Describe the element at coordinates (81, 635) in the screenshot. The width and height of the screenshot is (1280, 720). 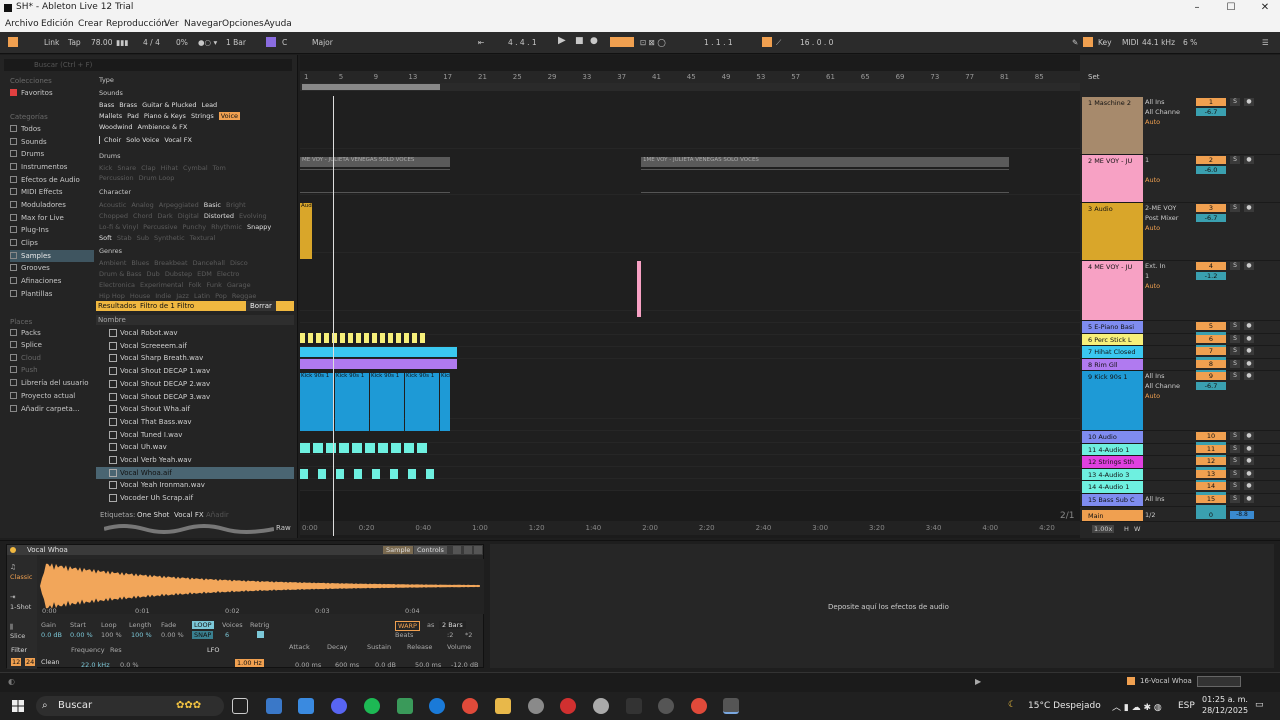
I see `start-value: 0.00 %` at that location.